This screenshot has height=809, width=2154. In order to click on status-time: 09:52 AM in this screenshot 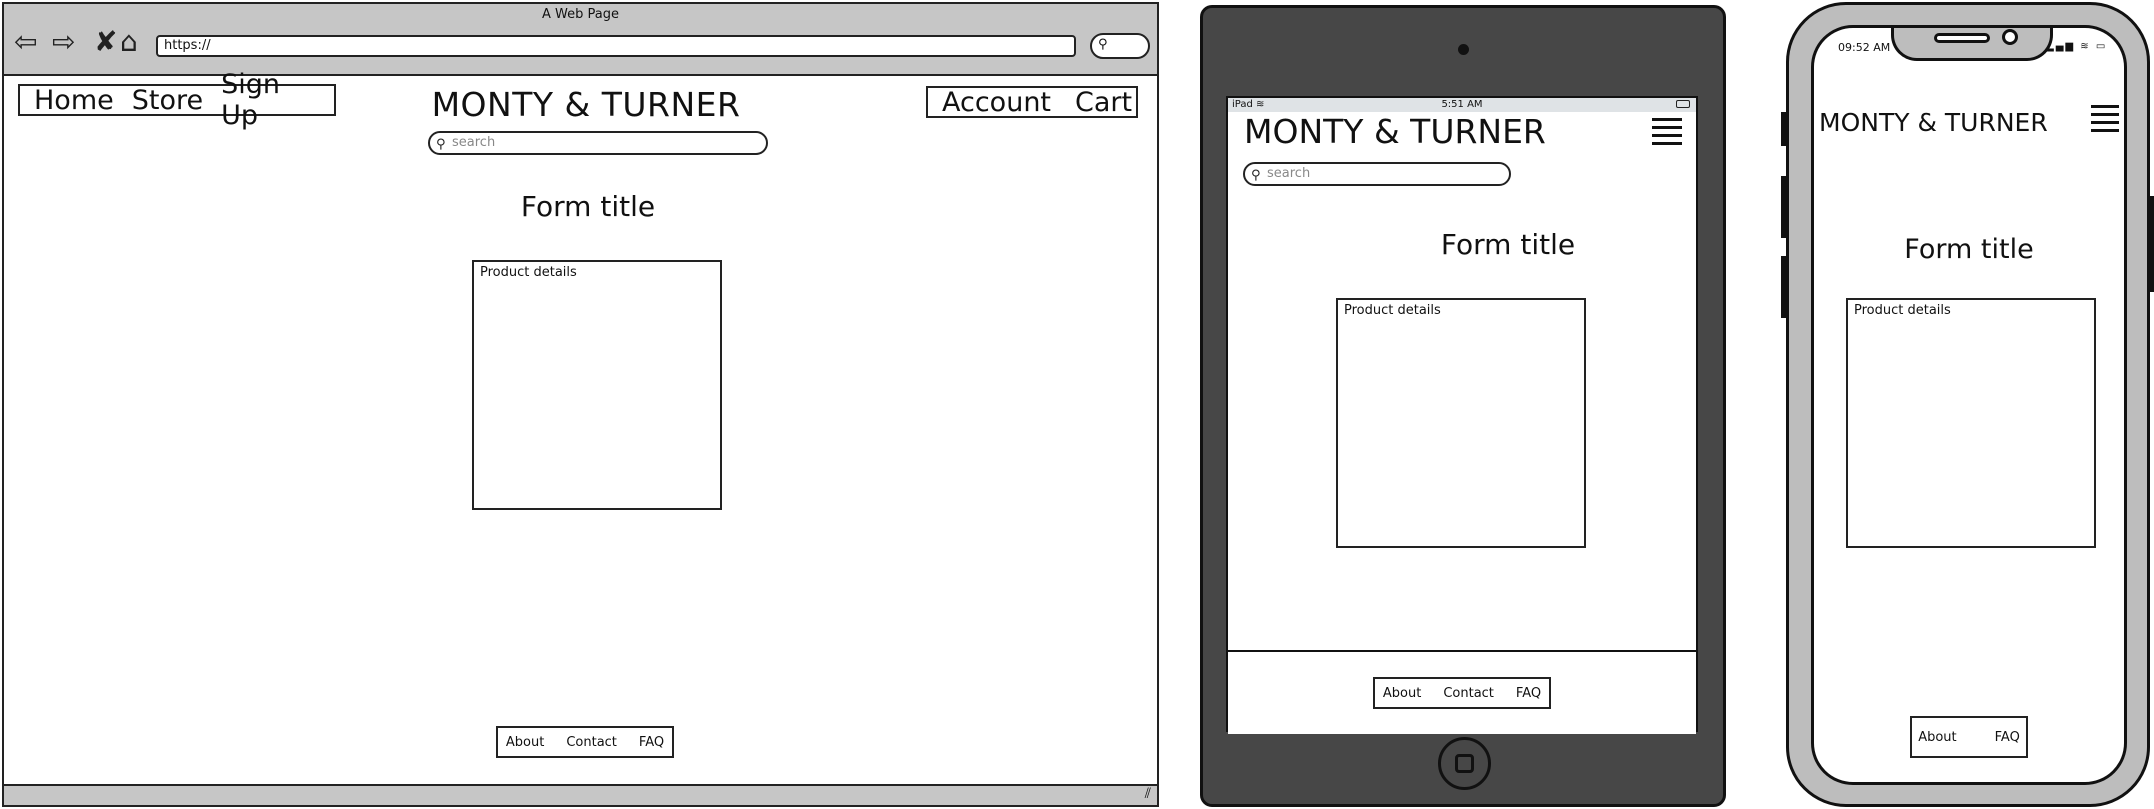, I will do `click(1864, 47)`.